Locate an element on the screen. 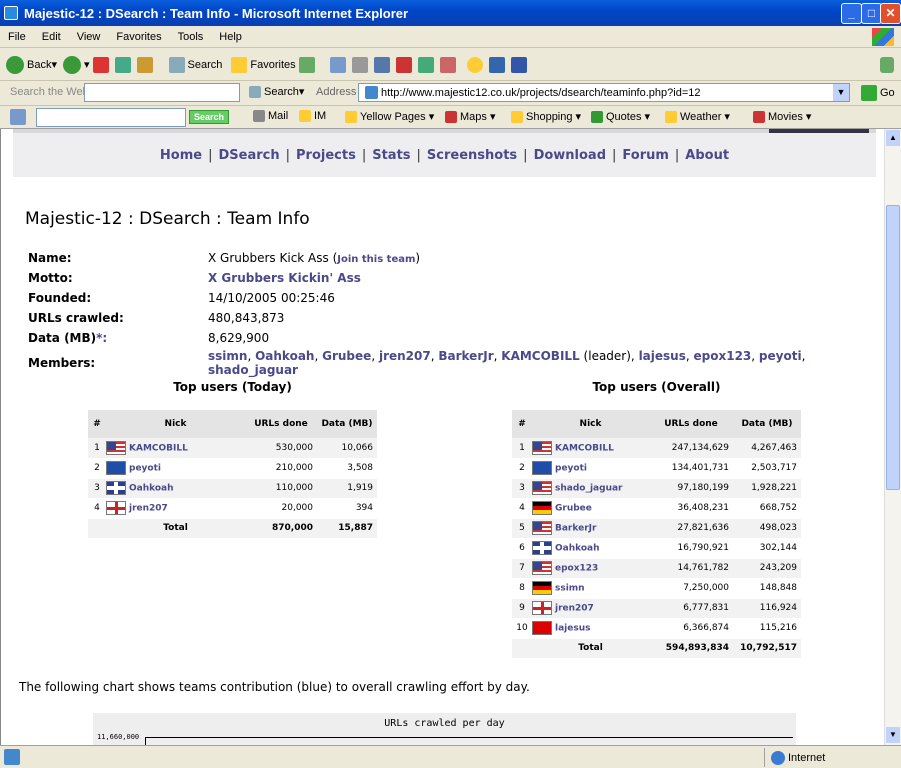 The height and width of the screenshot is (768, 901). menu-favorites: Favorites is located at coordinates (138, 37).